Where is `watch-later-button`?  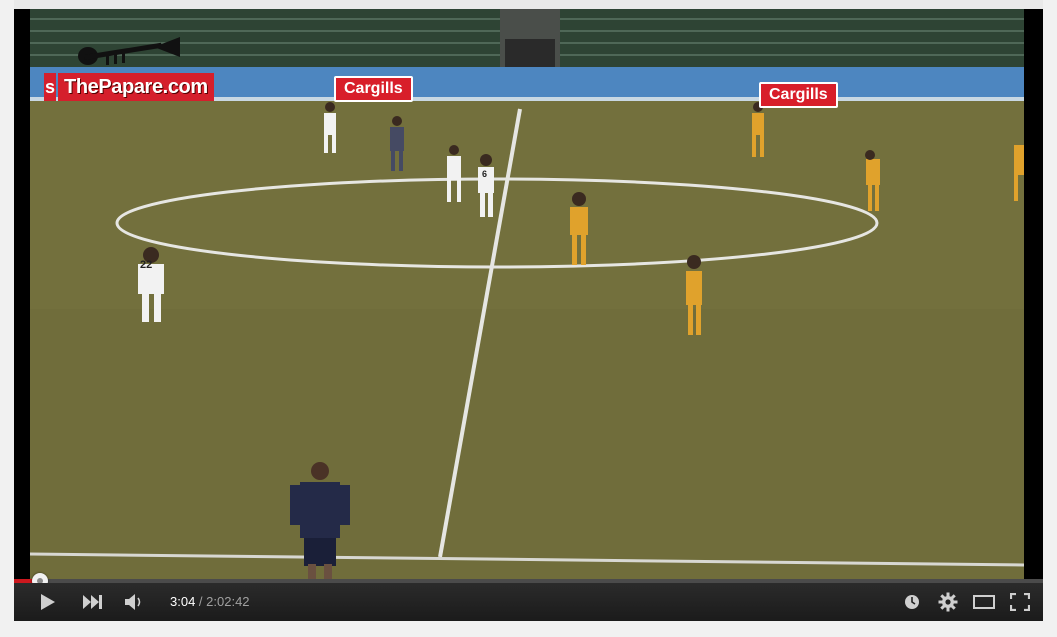
watch-later-button is located at coordinates (912, 602).